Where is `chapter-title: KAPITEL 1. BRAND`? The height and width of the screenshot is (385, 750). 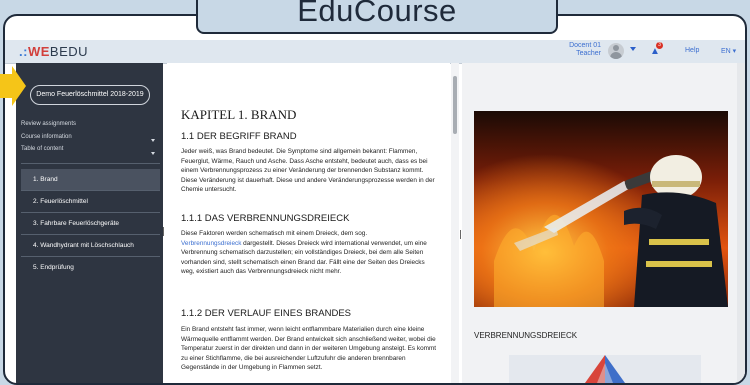 chapter-title: KAPITEL 1. BRAND is located at coordinates (239, 114).